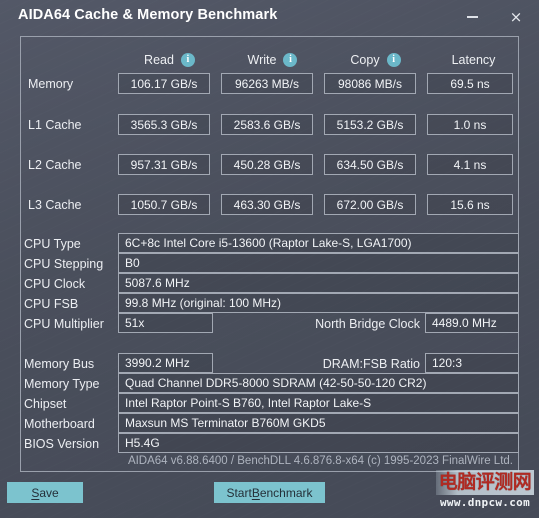 This screenshot has width=539, height=518. Describe the element at coordinates (290, 60) in the screenshot. I see `info-icon-write: i` at that location.